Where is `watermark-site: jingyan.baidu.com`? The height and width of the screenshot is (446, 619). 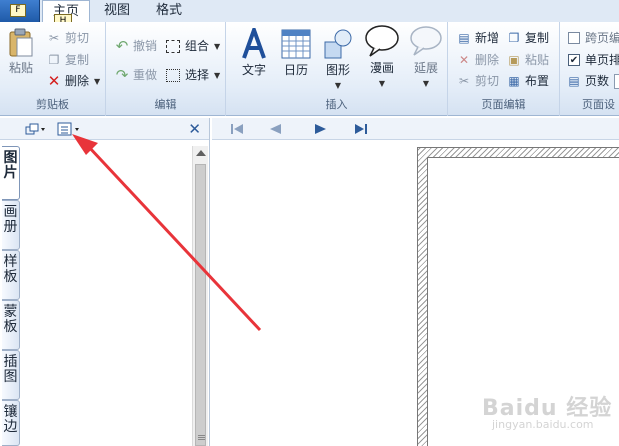 watermark-site: jingyan.baidu.com is located at coordinates (543, 424).